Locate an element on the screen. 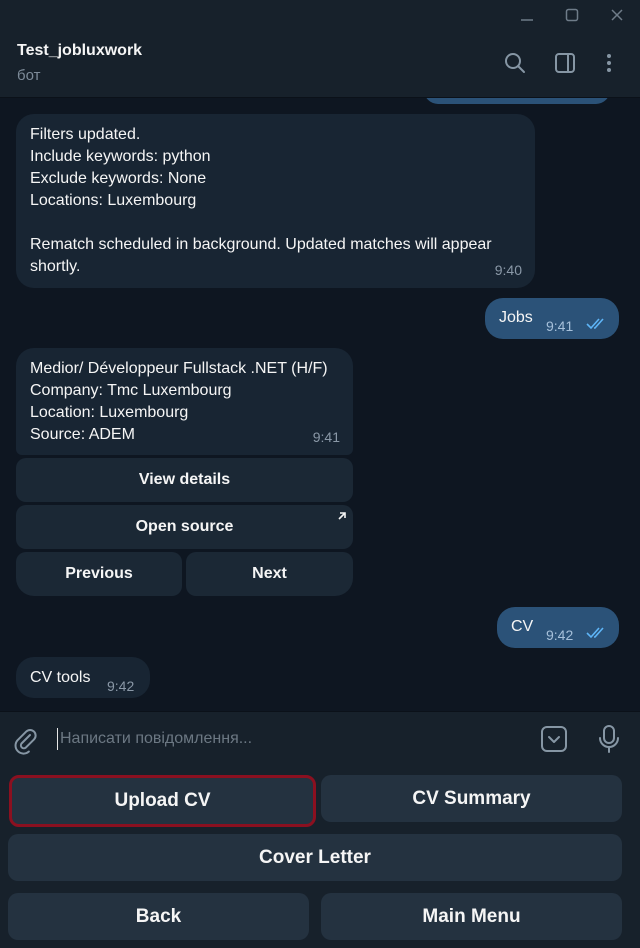 The width and height of the screenshot is (640, 948). message-line: Exclude keywords: None is located at coordinates (118, 178).